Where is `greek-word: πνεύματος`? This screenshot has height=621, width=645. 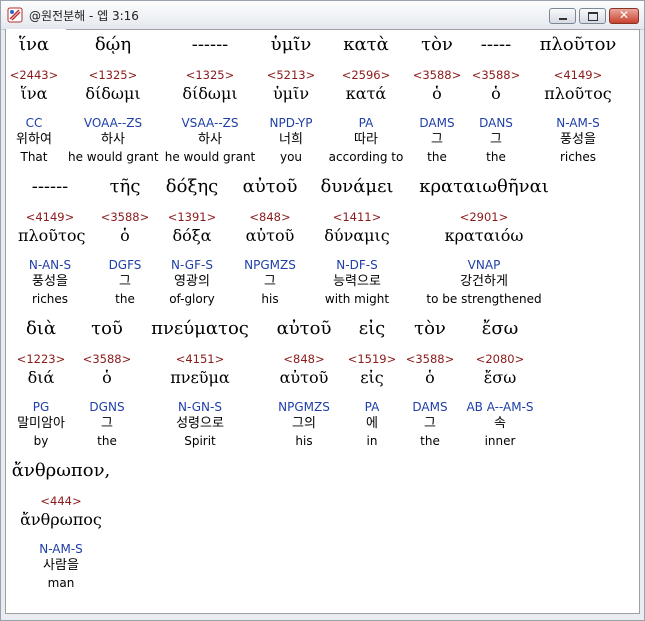
greek-word: πνεύματος is located at coordinates (200, 328).